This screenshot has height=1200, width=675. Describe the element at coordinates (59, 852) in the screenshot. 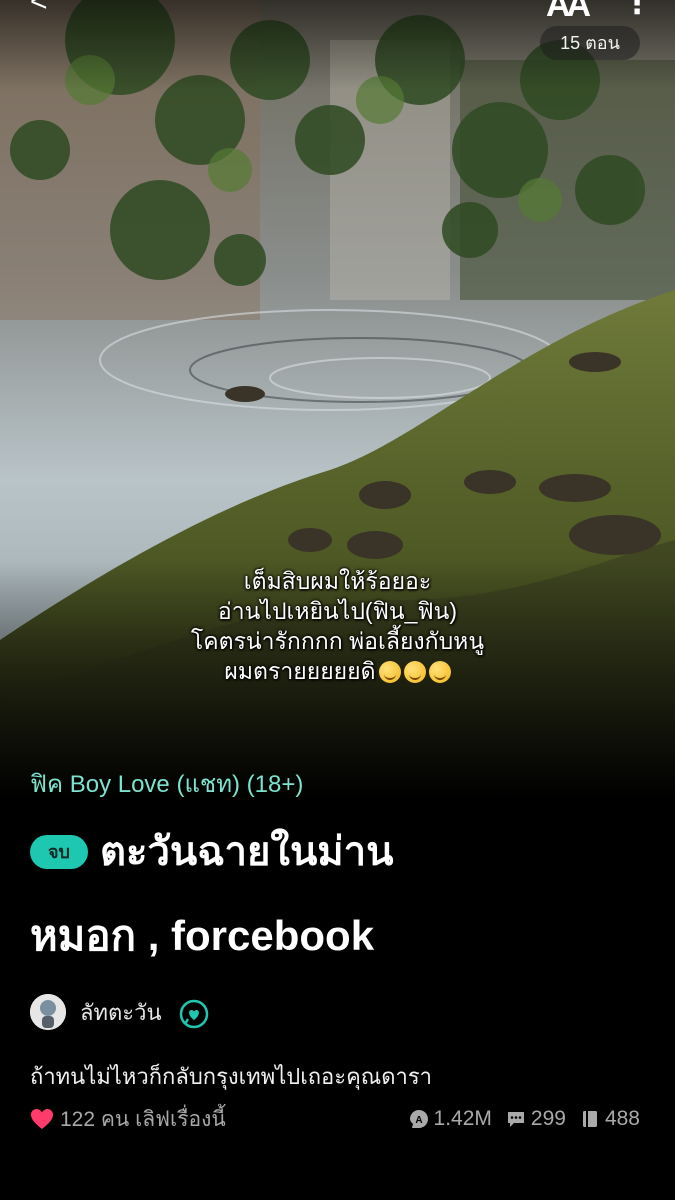

I see `status-badge: จบ` at that location.